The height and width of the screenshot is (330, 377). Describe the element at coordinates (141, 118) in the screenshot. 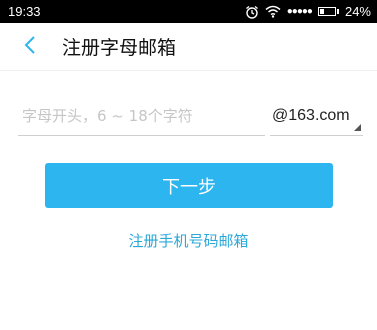

I see `email-username-input` at that location.